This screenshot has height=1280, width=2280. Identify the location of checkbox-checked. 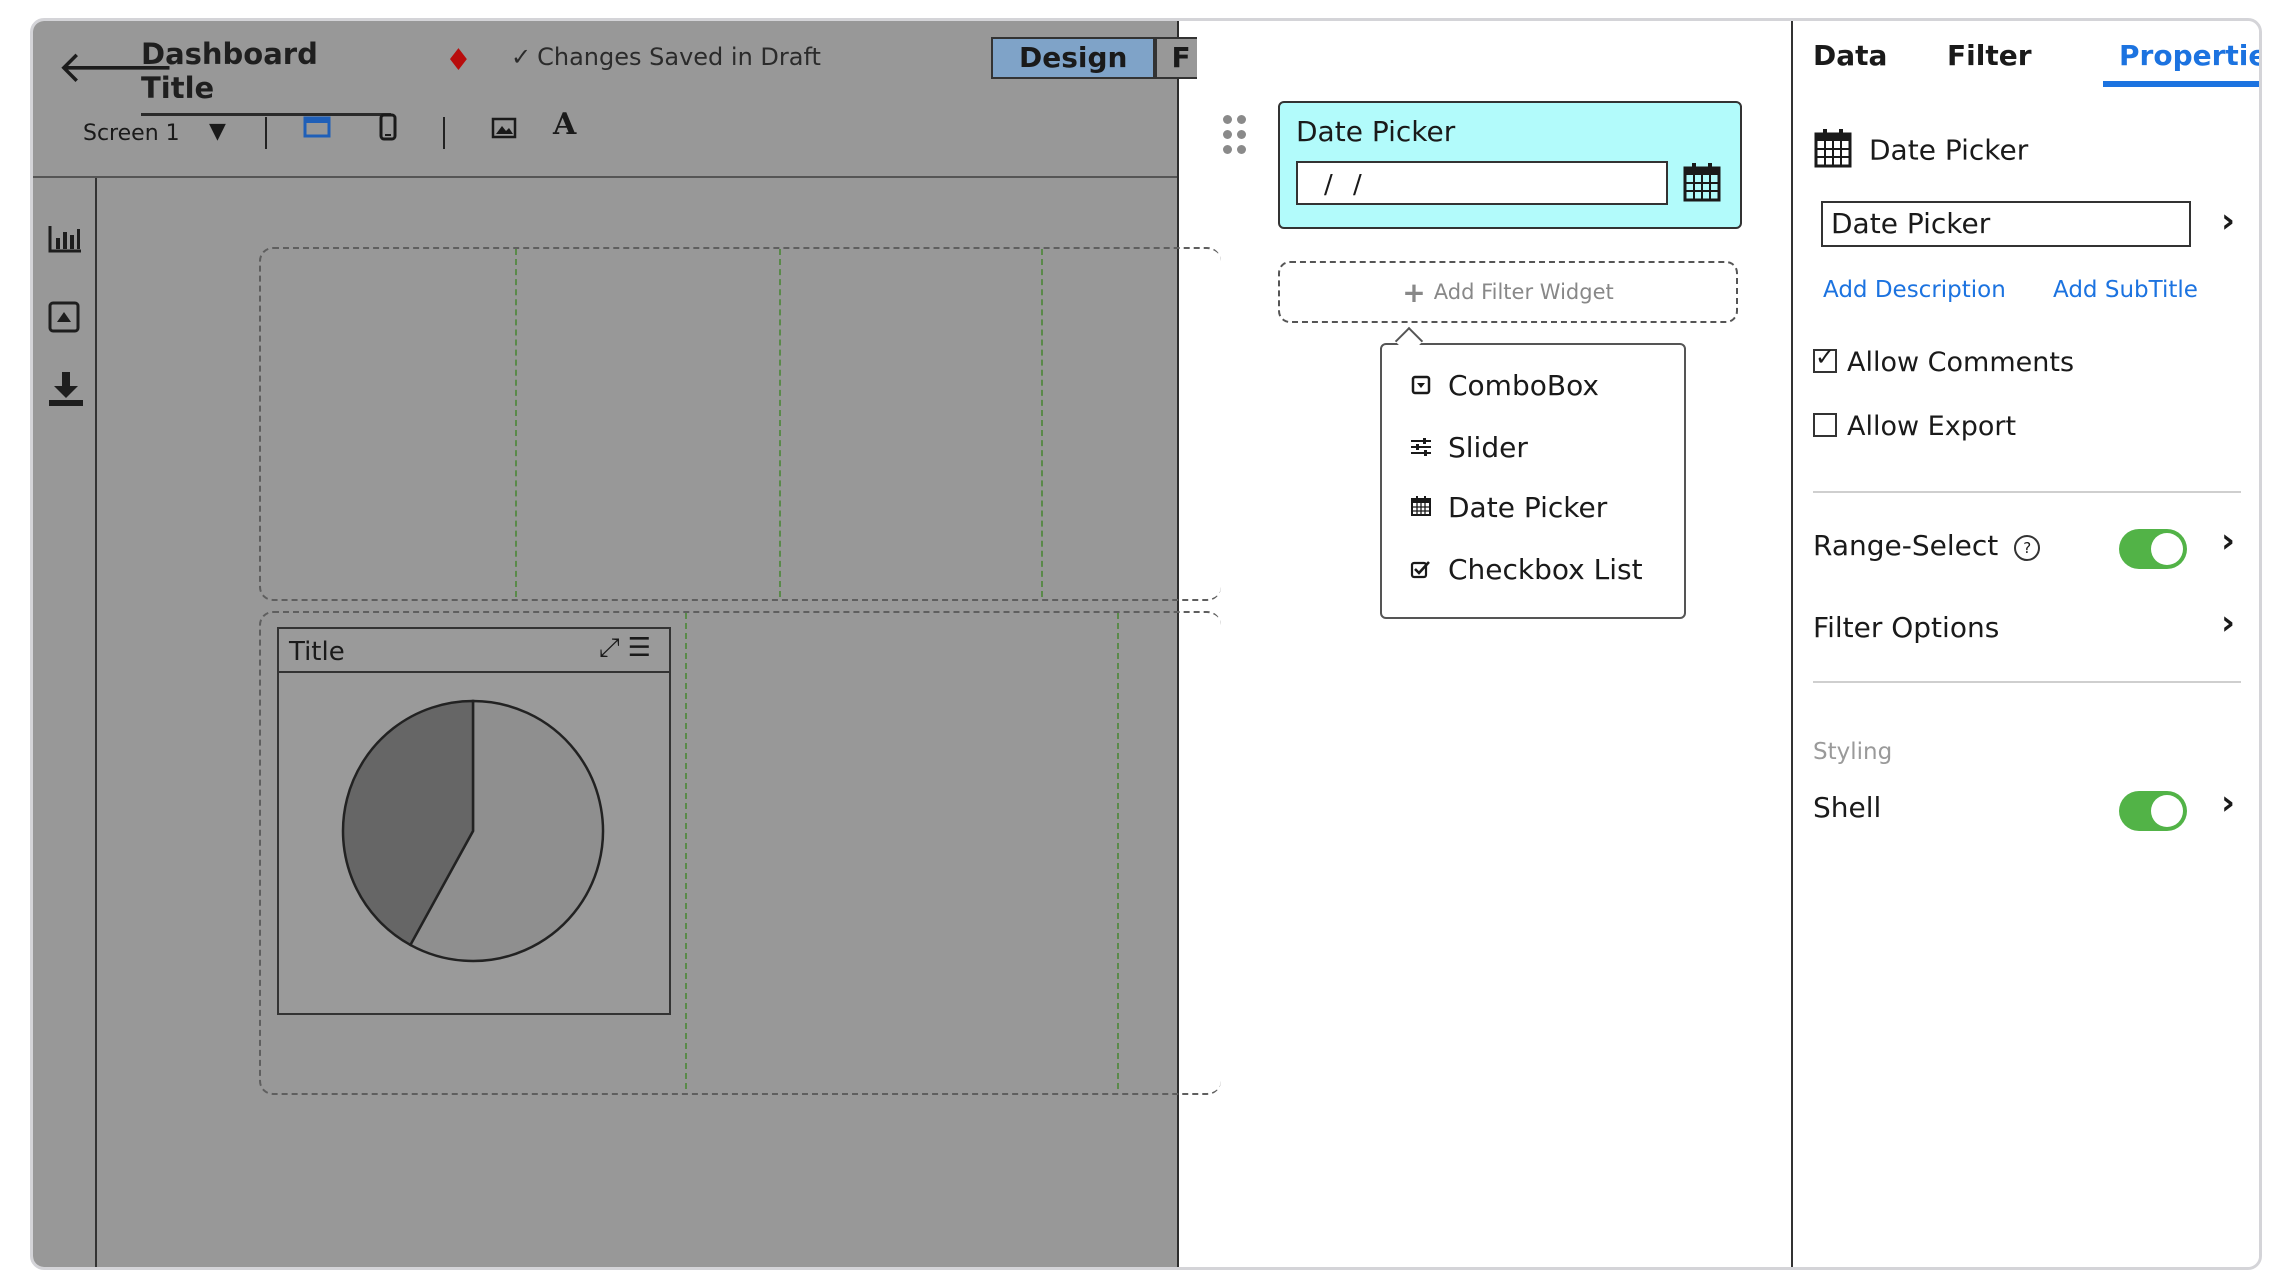
(1825, 358).